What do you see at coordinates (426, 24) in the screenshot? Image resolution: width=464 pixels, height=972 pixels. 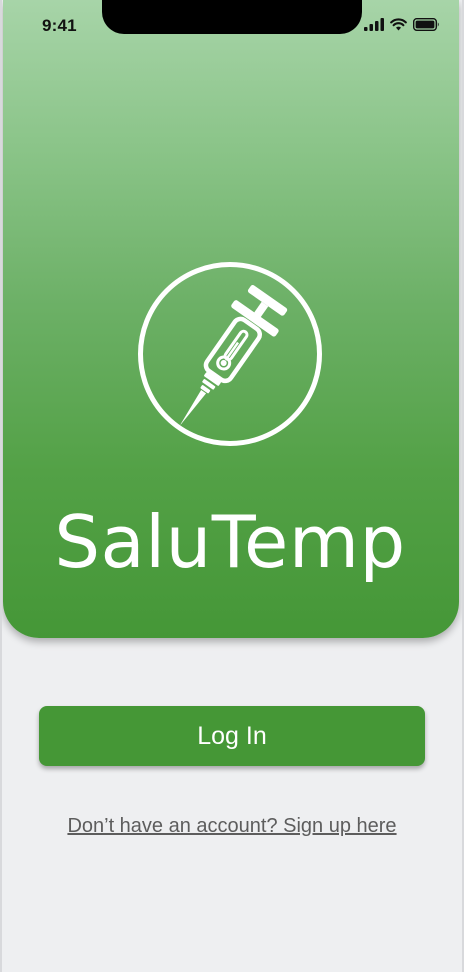 I see `battery-icon` at bounding box center [426, 24].